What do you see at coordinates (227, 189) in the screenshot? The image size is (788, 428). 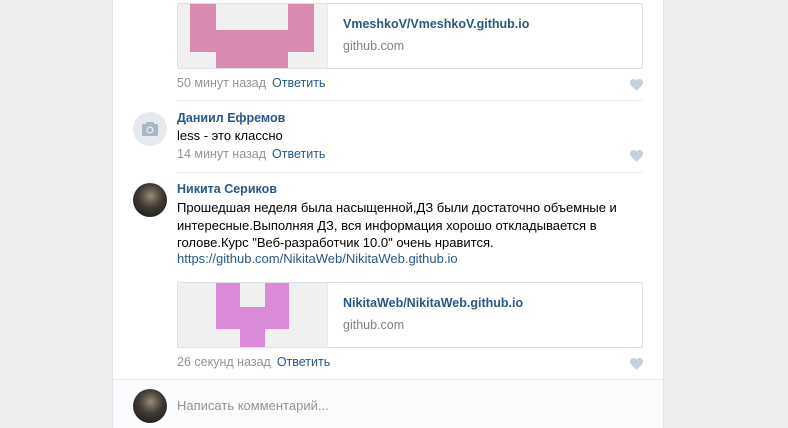 I see `comment-author: Никита Сериков` at bounding box center [227, 189].